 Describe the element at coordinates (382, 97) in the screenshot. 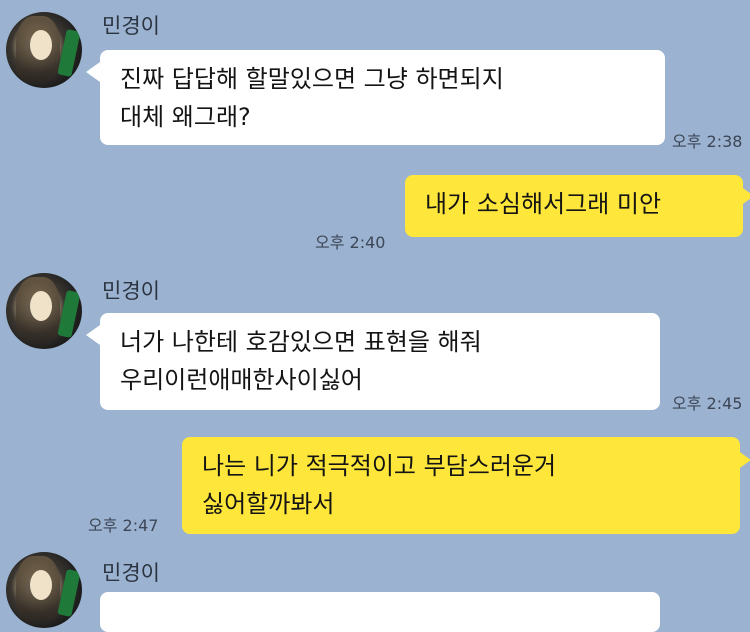

I see `incoming-message-bubble: 진짜 답답해 할말있으면 그냥 하면되지 대체 왜그래?` at that location.